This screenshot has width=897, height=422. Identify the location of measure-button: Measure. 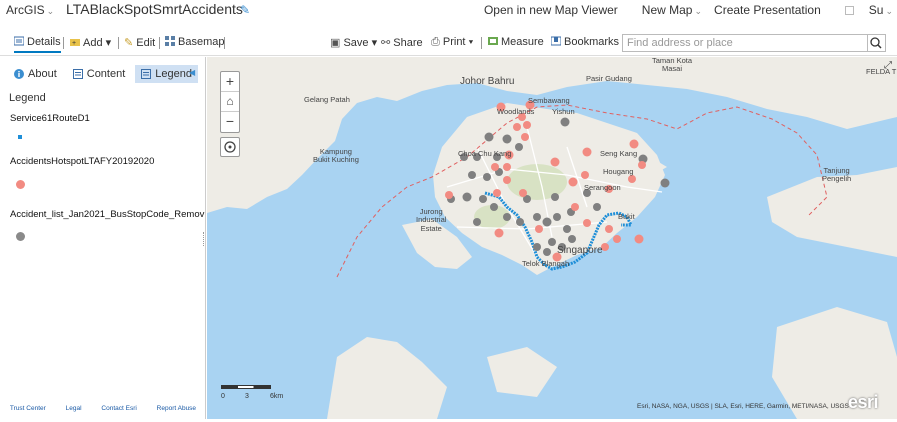
(516, 42).